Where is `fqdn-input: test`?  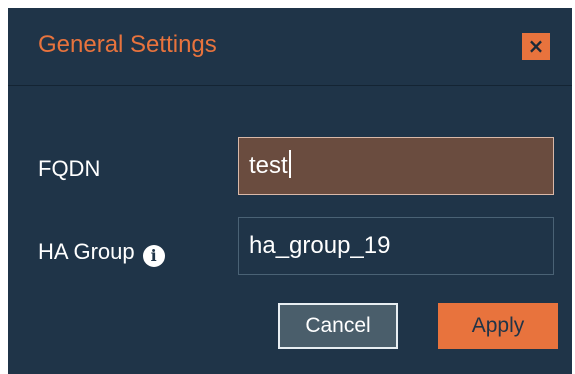 fqdn-input: test is located at coordinates (396, 166).